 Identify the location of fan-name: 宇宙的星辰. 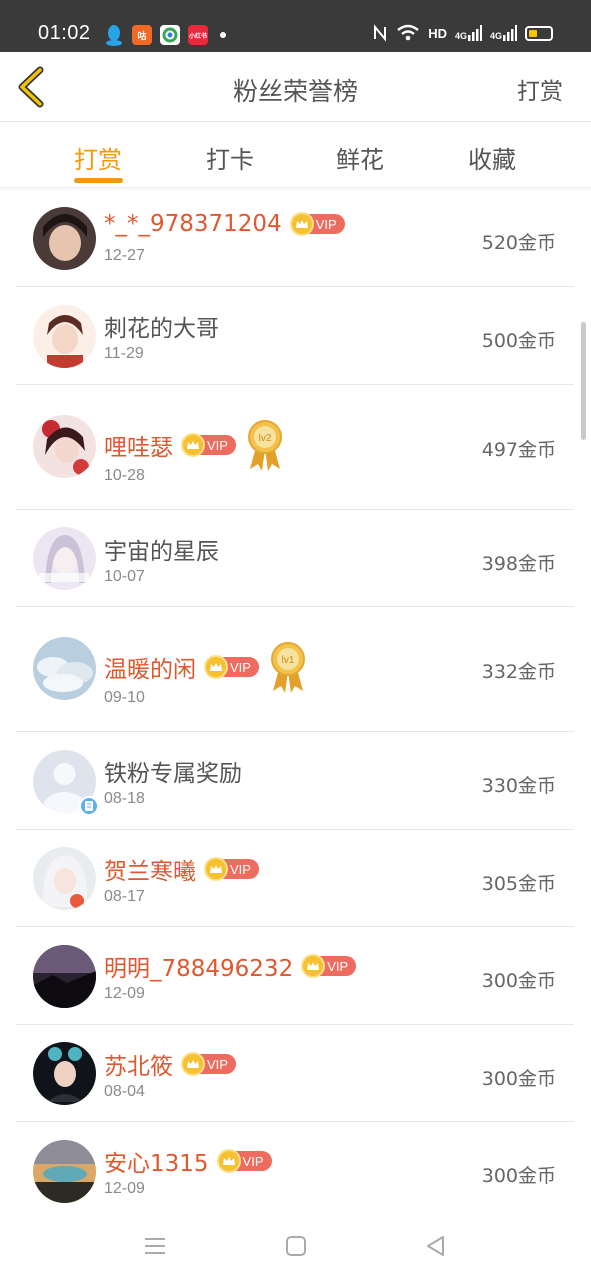
(161, 552).